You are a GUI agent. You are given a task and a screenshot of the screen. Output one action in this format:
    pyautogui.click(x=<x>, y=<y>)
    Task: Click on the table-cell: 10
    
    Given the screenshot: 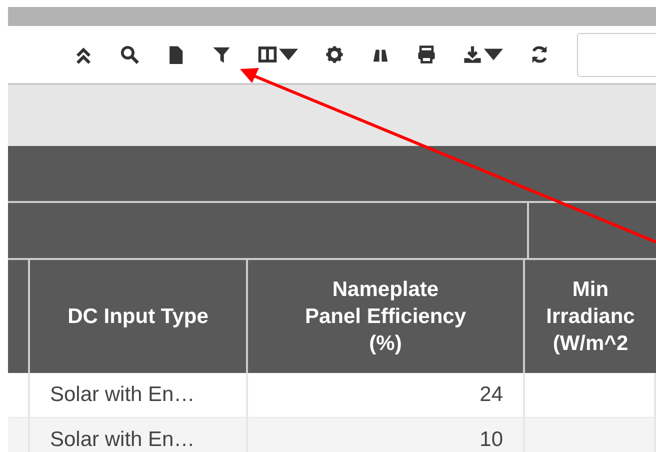 What is the action you would take?
    pyautogui.click(x=386, y=435)
    